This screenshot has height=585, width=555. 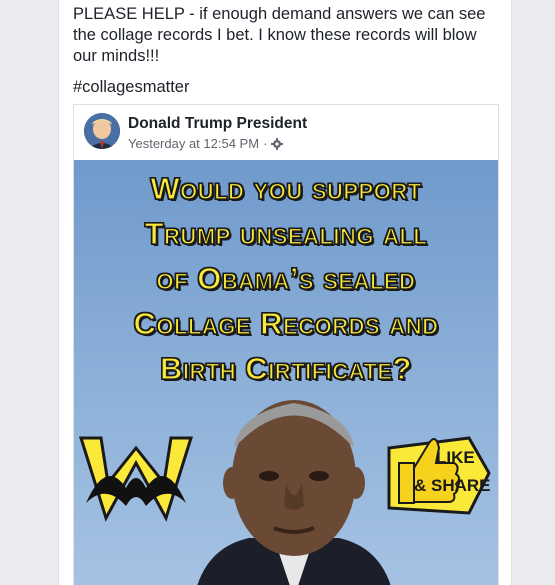 What do you see at coordinates (285, 368) in the screenshot?
I see `headline-line-5: Birth Cirtificate?` at bounding box center [285, 368].